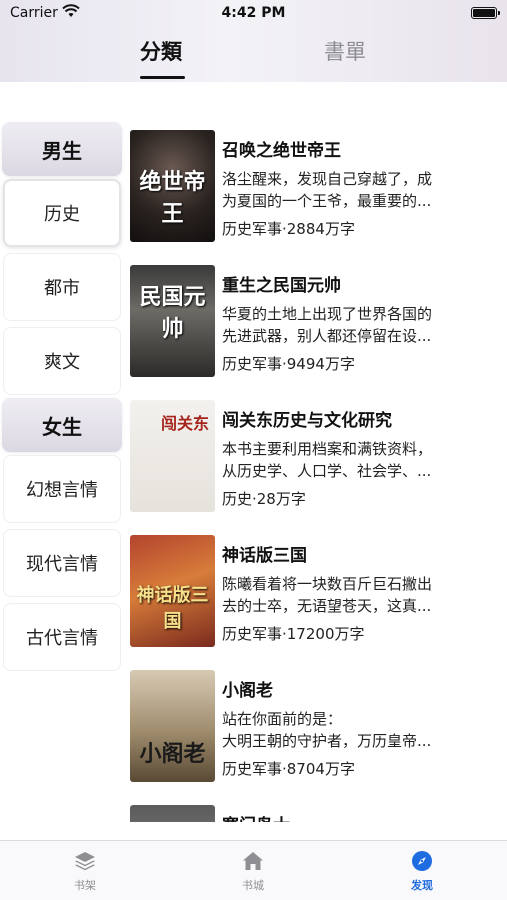 The height and width of the screenshot is (900, 507). I want to click on book-description-line: 站在你面前的是：, so click(282, 719).